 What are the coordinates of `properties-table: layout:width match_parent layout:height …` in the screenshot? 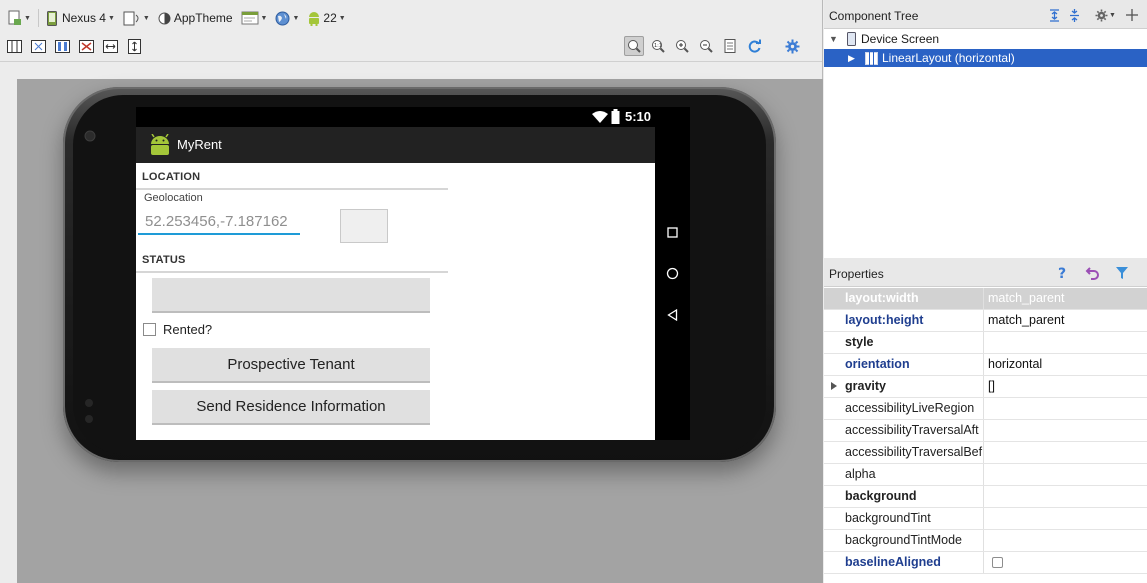 It's located at (985, 431).